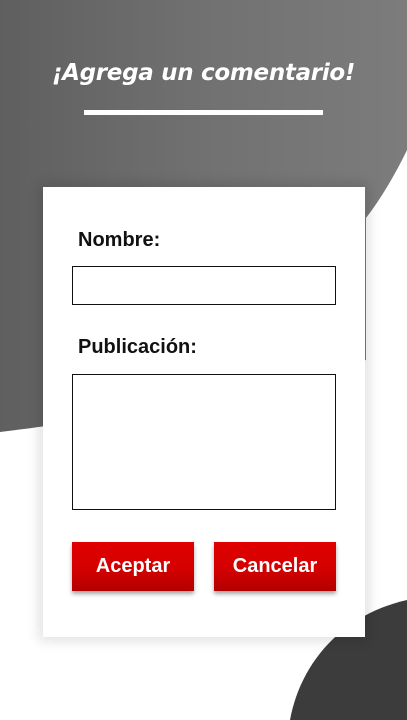  Describe the element at coordinates (203, 73) in the screenshot. I see `page-title: ¡Agrega un comentario!` at that location.